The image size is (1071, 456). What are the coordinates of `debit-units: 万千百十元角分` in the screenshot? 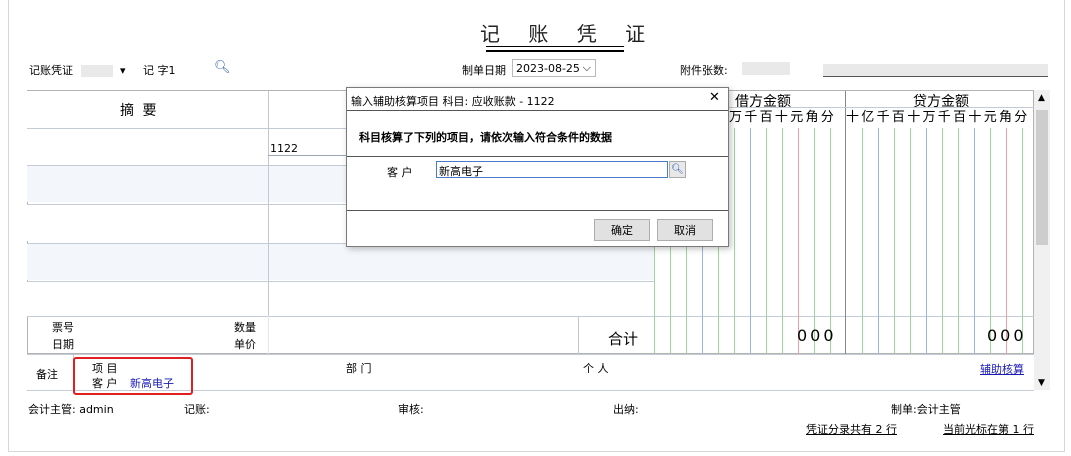 It's located at (783, 117).